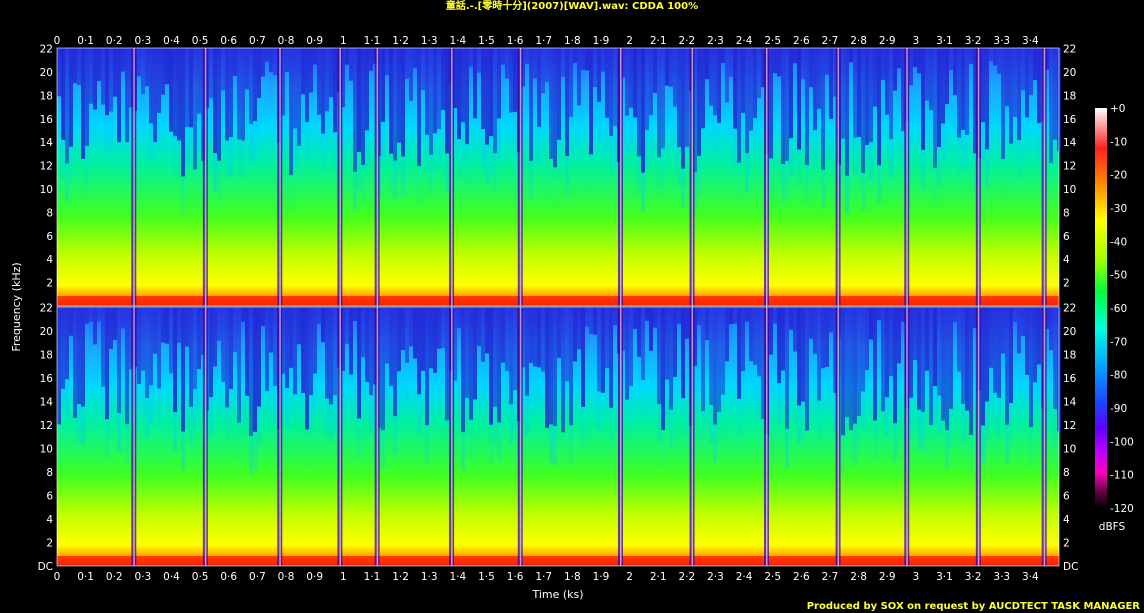  Describe the element at coordinates (171, 577) in the screenshot. I see `x-tick-bottom: 0·4` at that location.